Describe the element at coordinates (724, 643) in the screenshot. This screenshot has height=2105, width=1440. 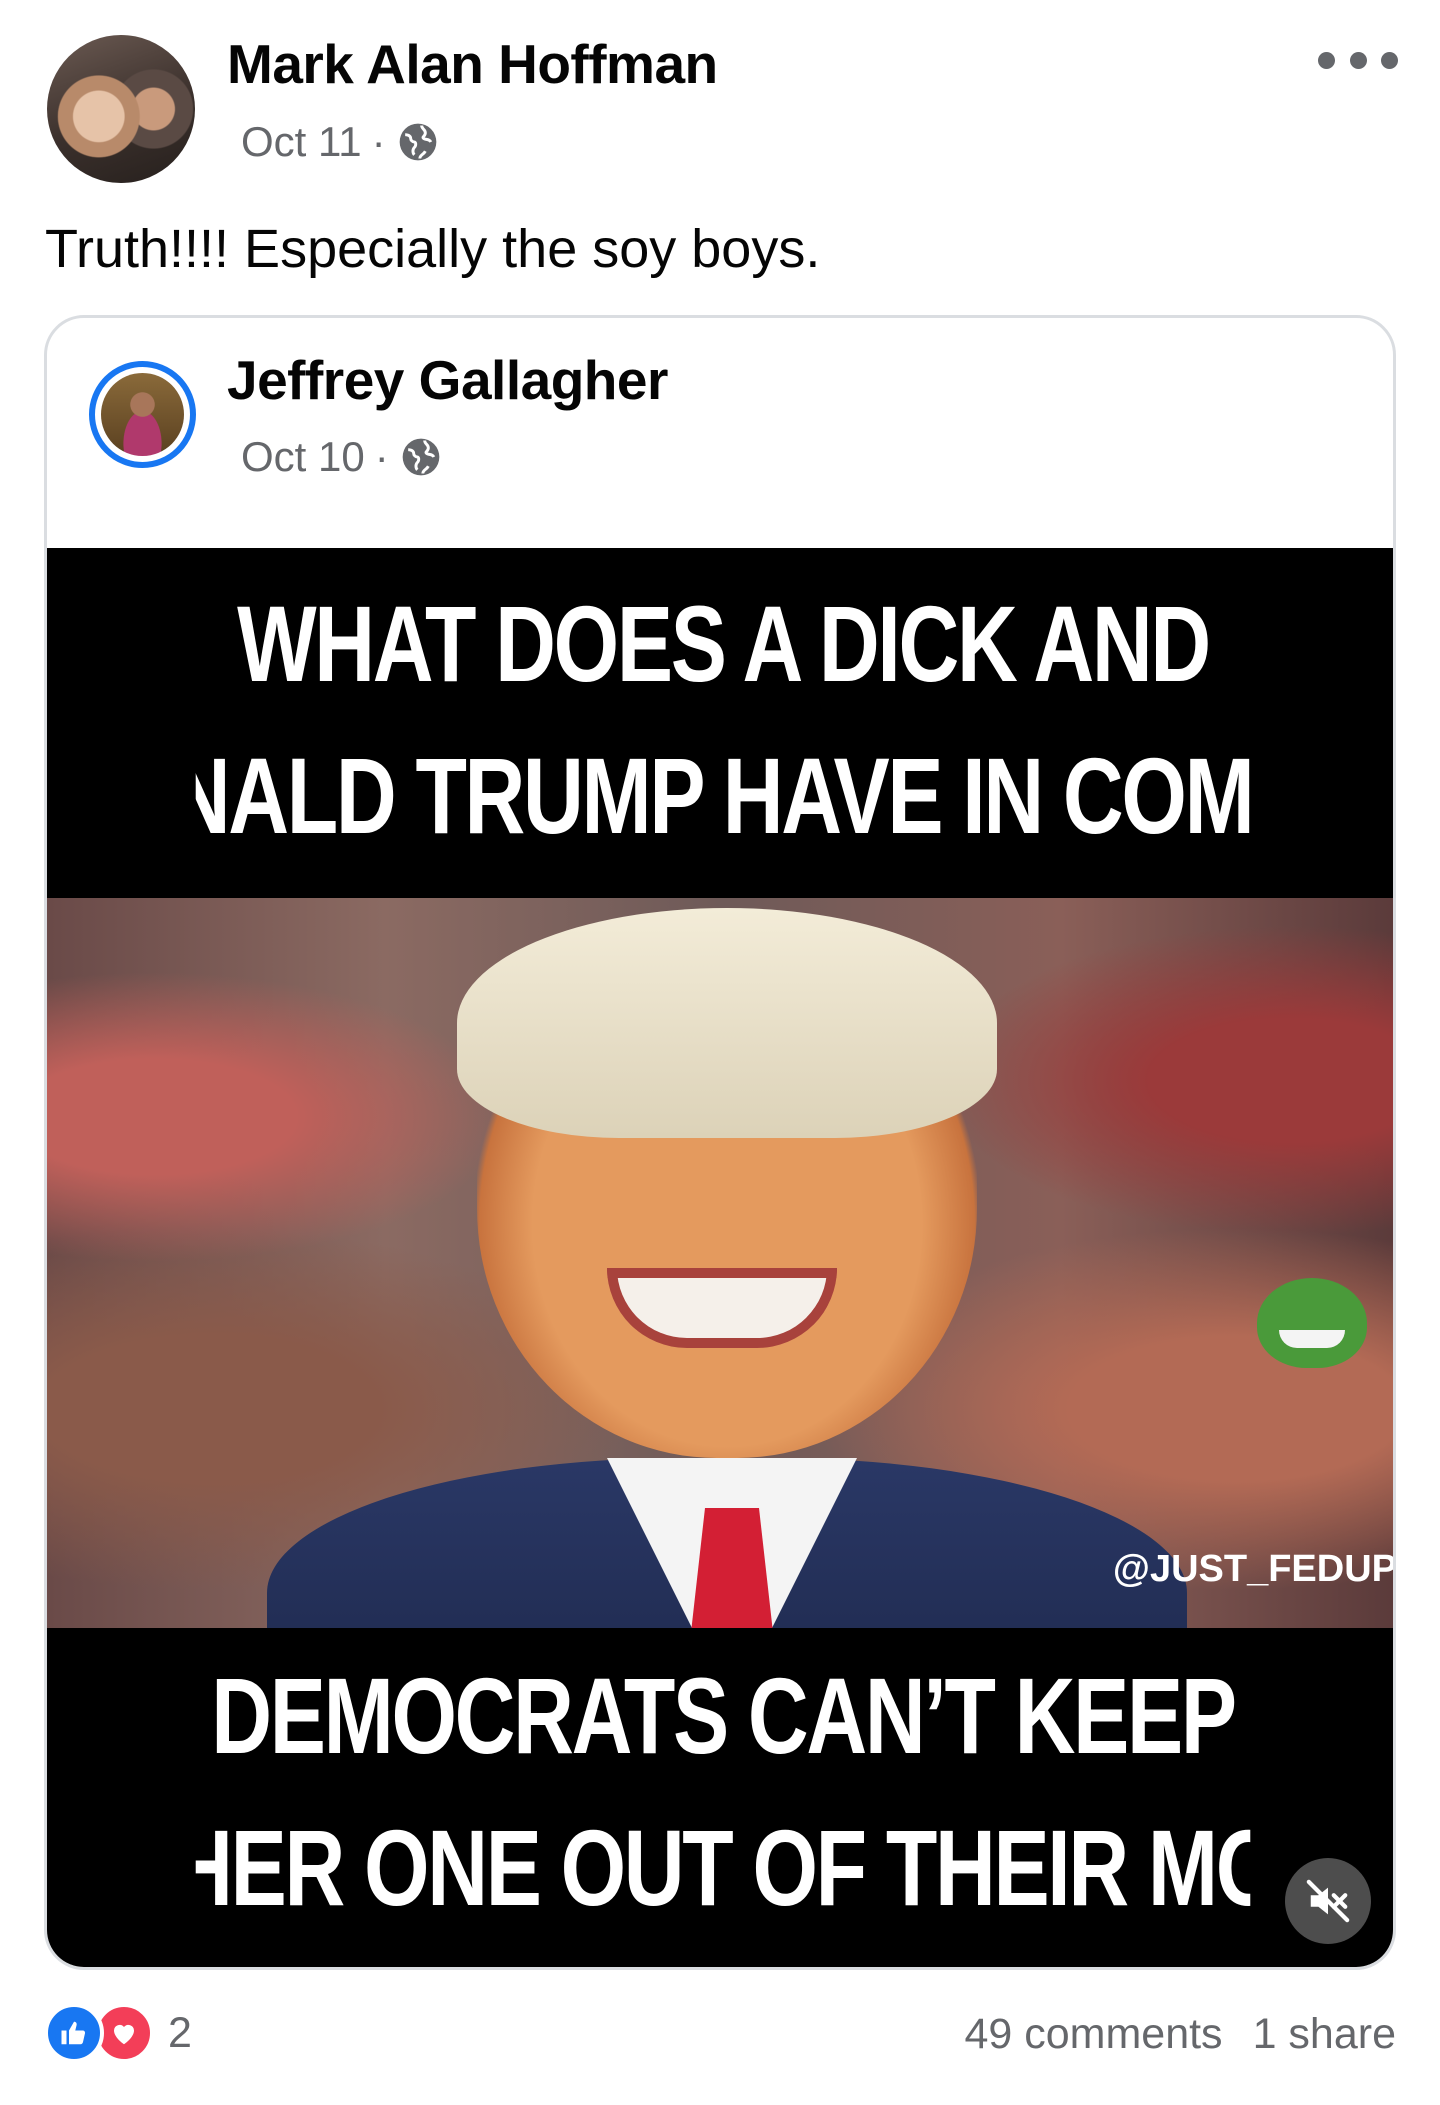
I see `meme-top-line-1: WHAT DOES A DICK AND` at that location.